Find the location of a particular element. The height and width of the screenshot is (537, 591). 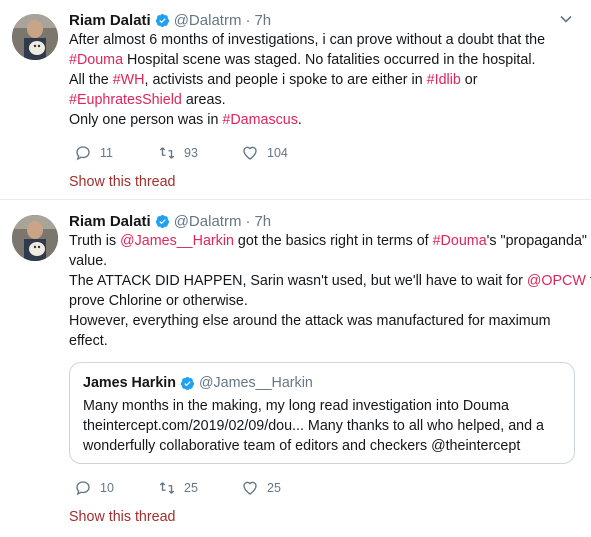

retweet-count: 25 is located at coordinates (191, 488).